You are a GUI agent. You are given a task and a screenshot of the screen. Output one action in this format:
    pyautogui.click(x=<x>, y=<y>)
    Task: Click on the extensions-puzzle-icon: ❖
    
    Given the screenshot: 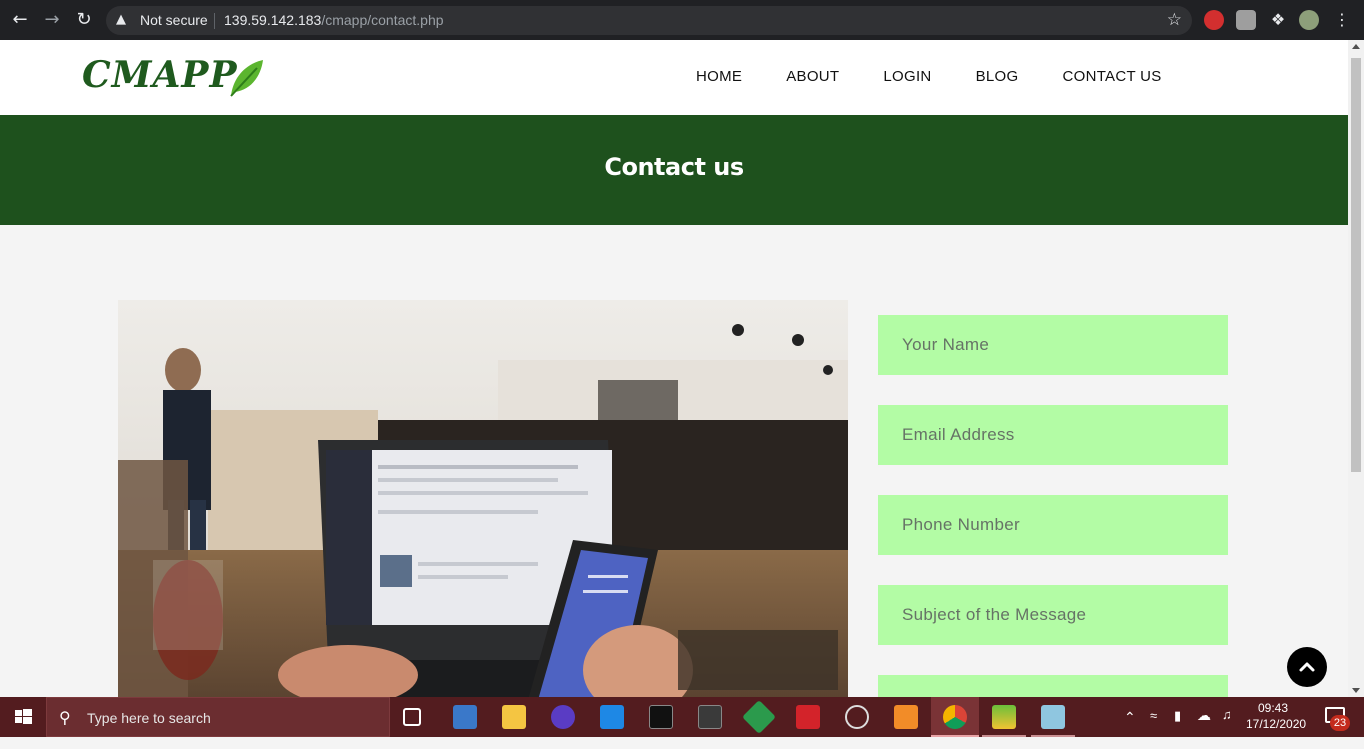 What is the action you would take?
    pyautogui.click(x=1278, y=20)
    